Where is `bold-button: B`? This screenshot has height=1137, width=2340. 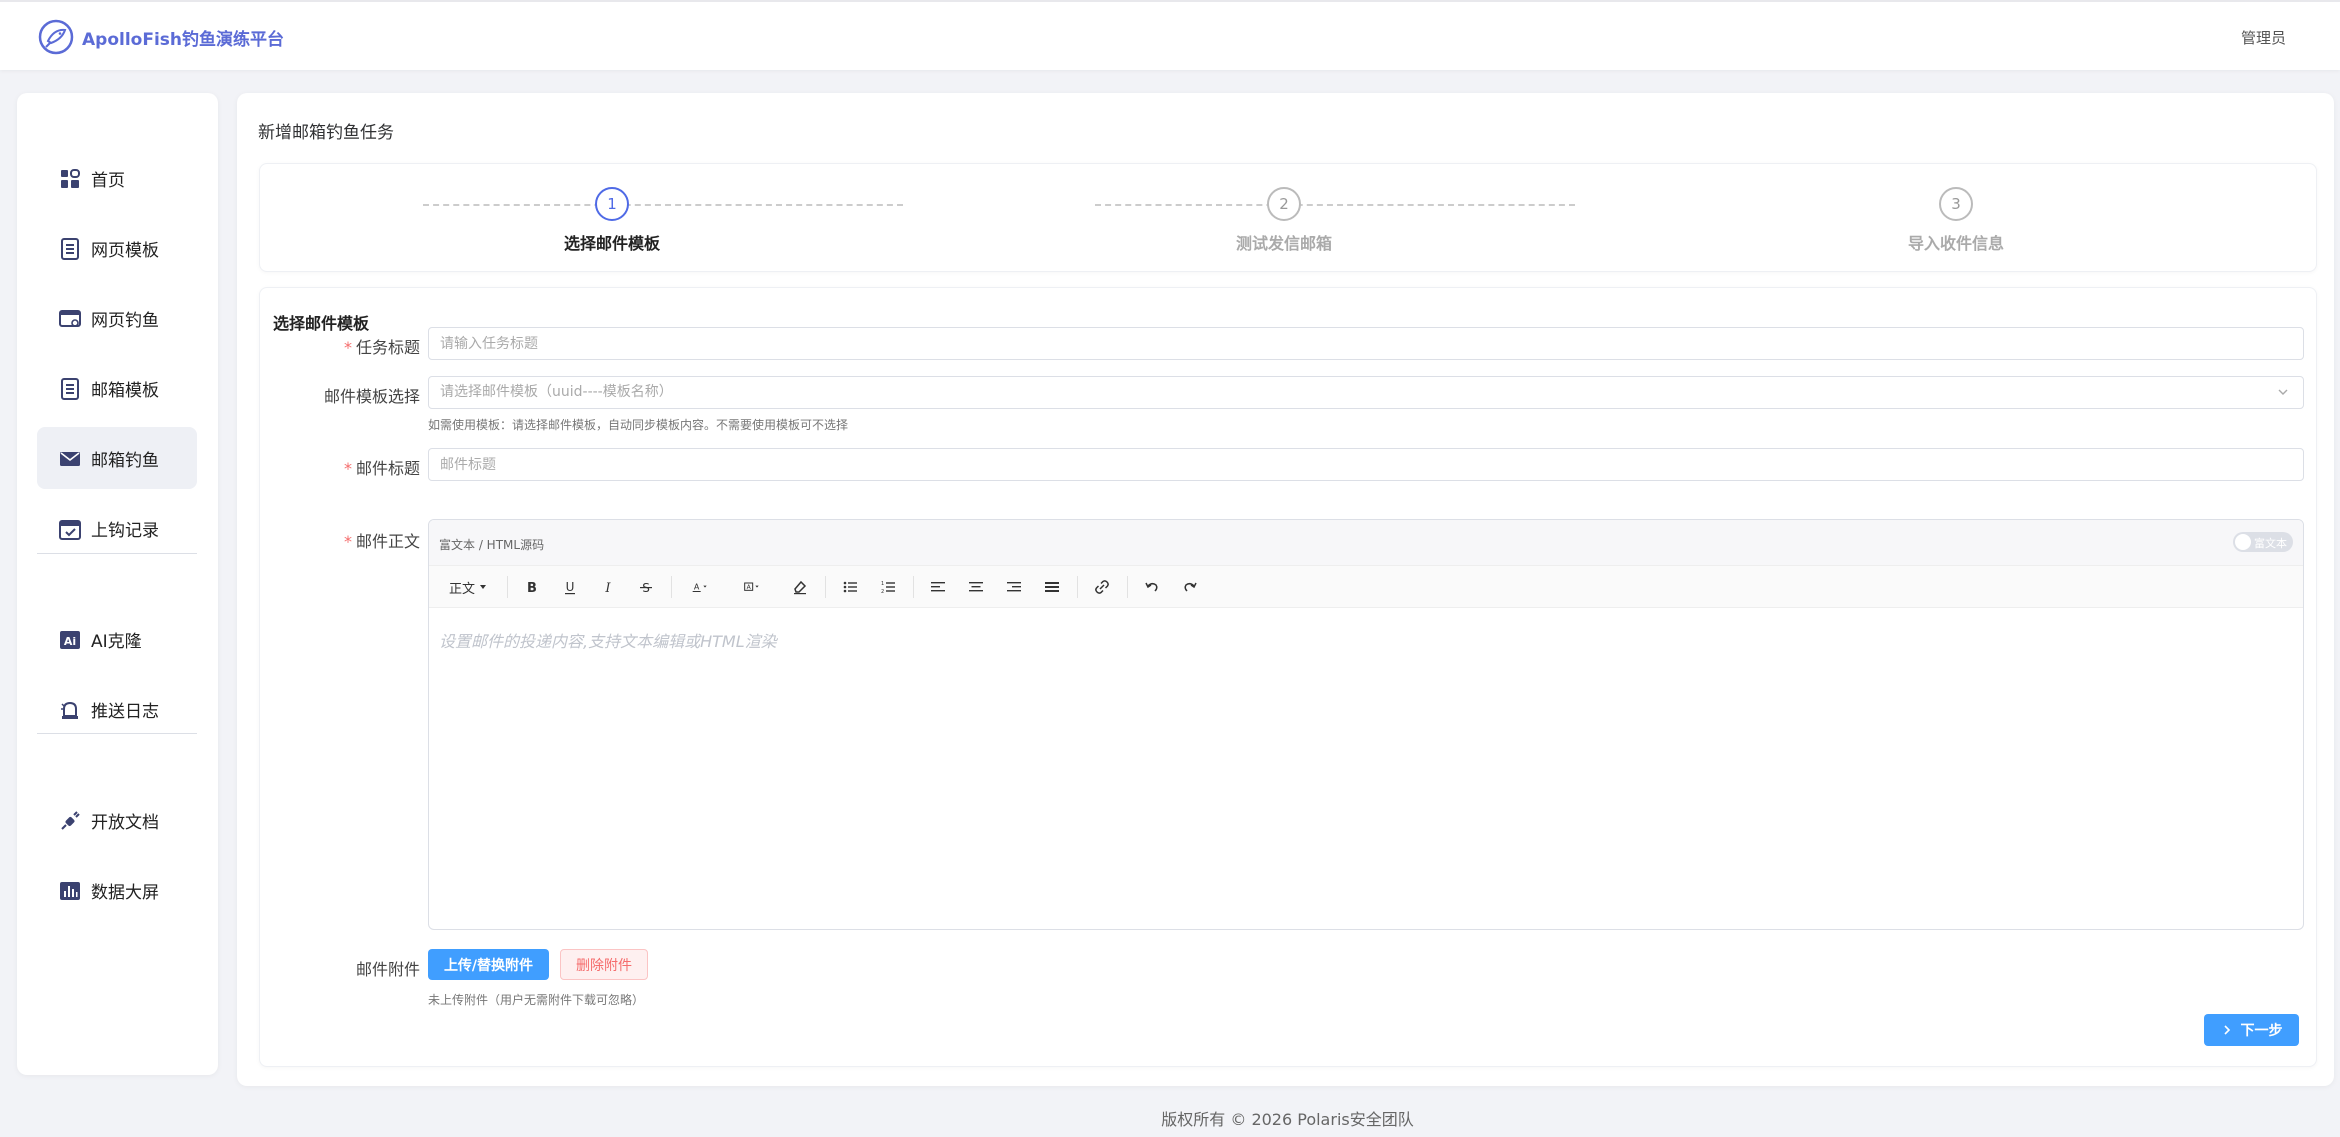 bold-button: B is located at coordinates (532, 587).